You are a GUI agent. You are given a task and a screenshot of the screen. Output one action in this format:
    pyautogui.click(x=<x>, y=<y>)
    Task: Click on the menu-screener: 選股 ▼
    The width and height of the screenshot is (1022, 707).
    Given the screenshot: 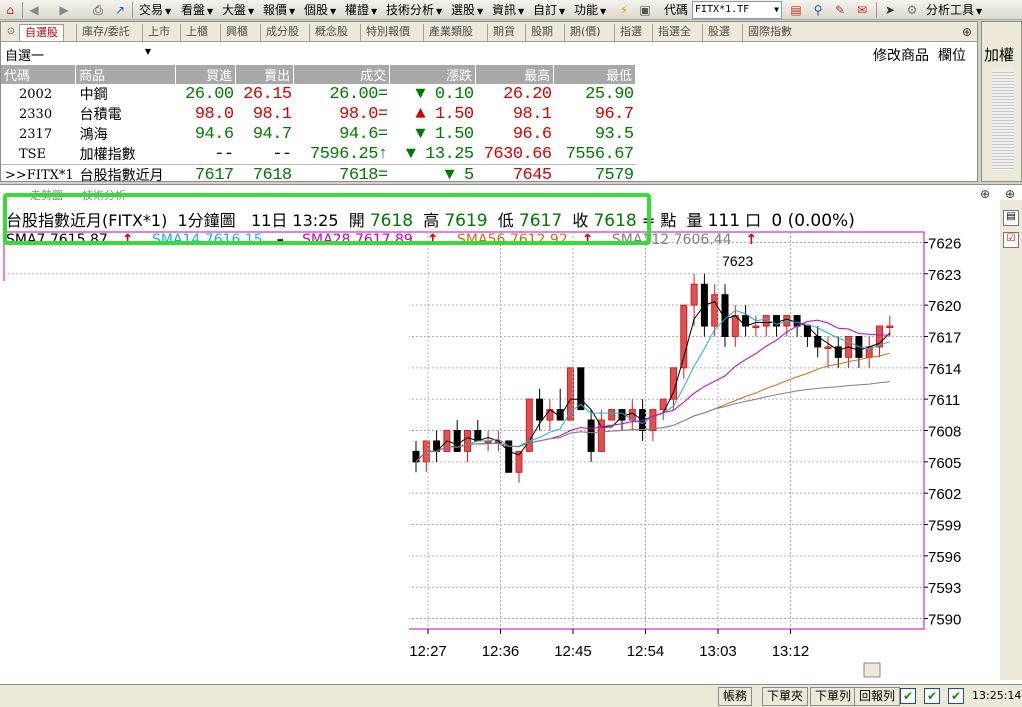 What is the action you would take?
    pyautogui.click(x=467, y=10)
    